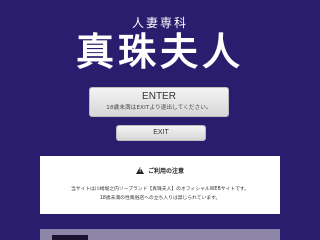  I want to click on notice-line-2: 18歳未満の性風俗店への立ち入りは禁じられています。, so click(160, 198).